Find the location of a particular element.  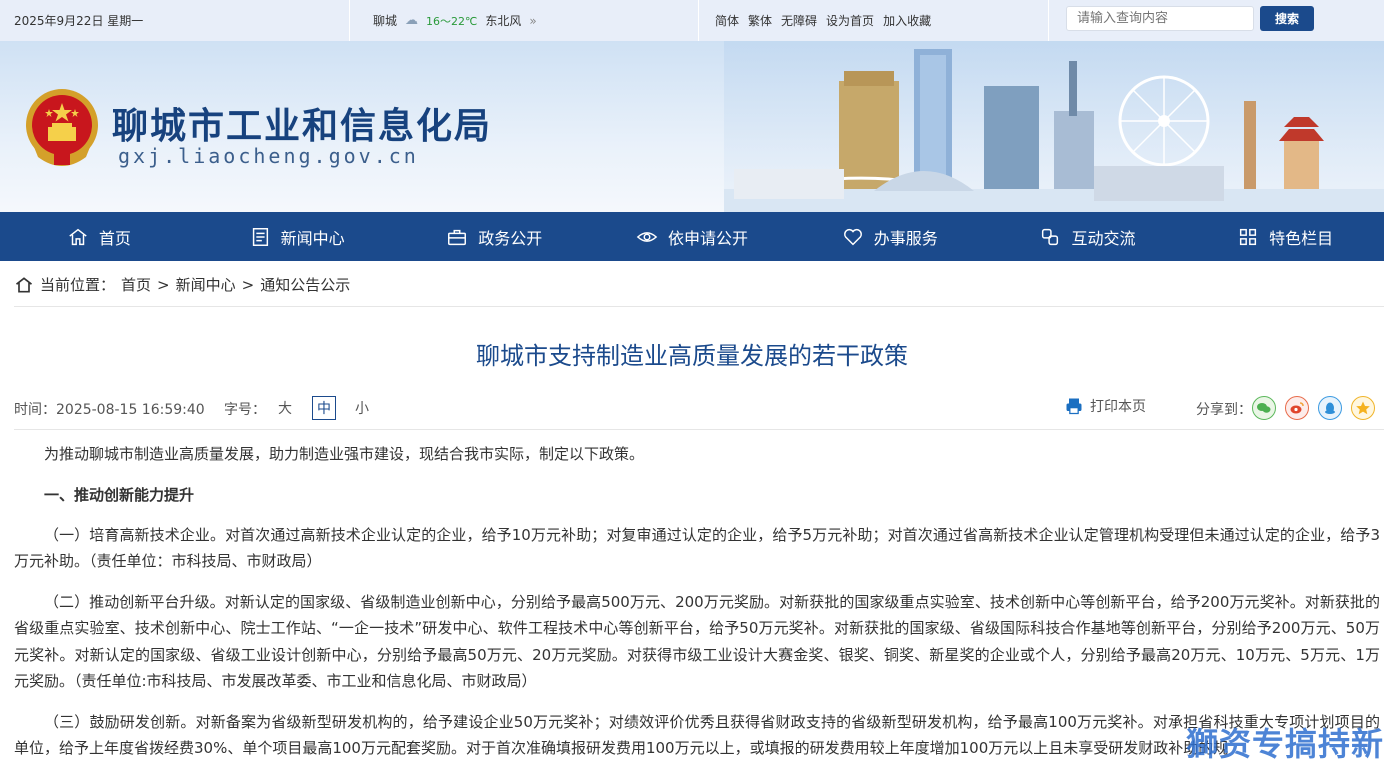

print-label: 打印本页 is located at coordinates (1118, 407).